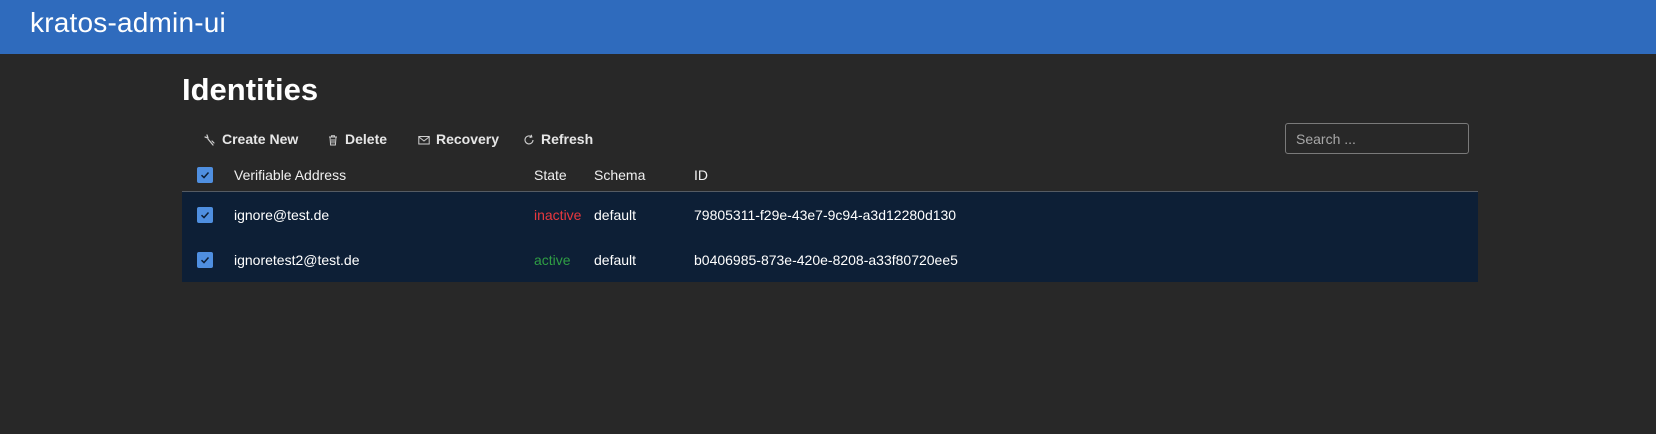 The width and height of the screenshot is (1656, 434). I want to click on column-header-schema: Schema, so click(619, 175).